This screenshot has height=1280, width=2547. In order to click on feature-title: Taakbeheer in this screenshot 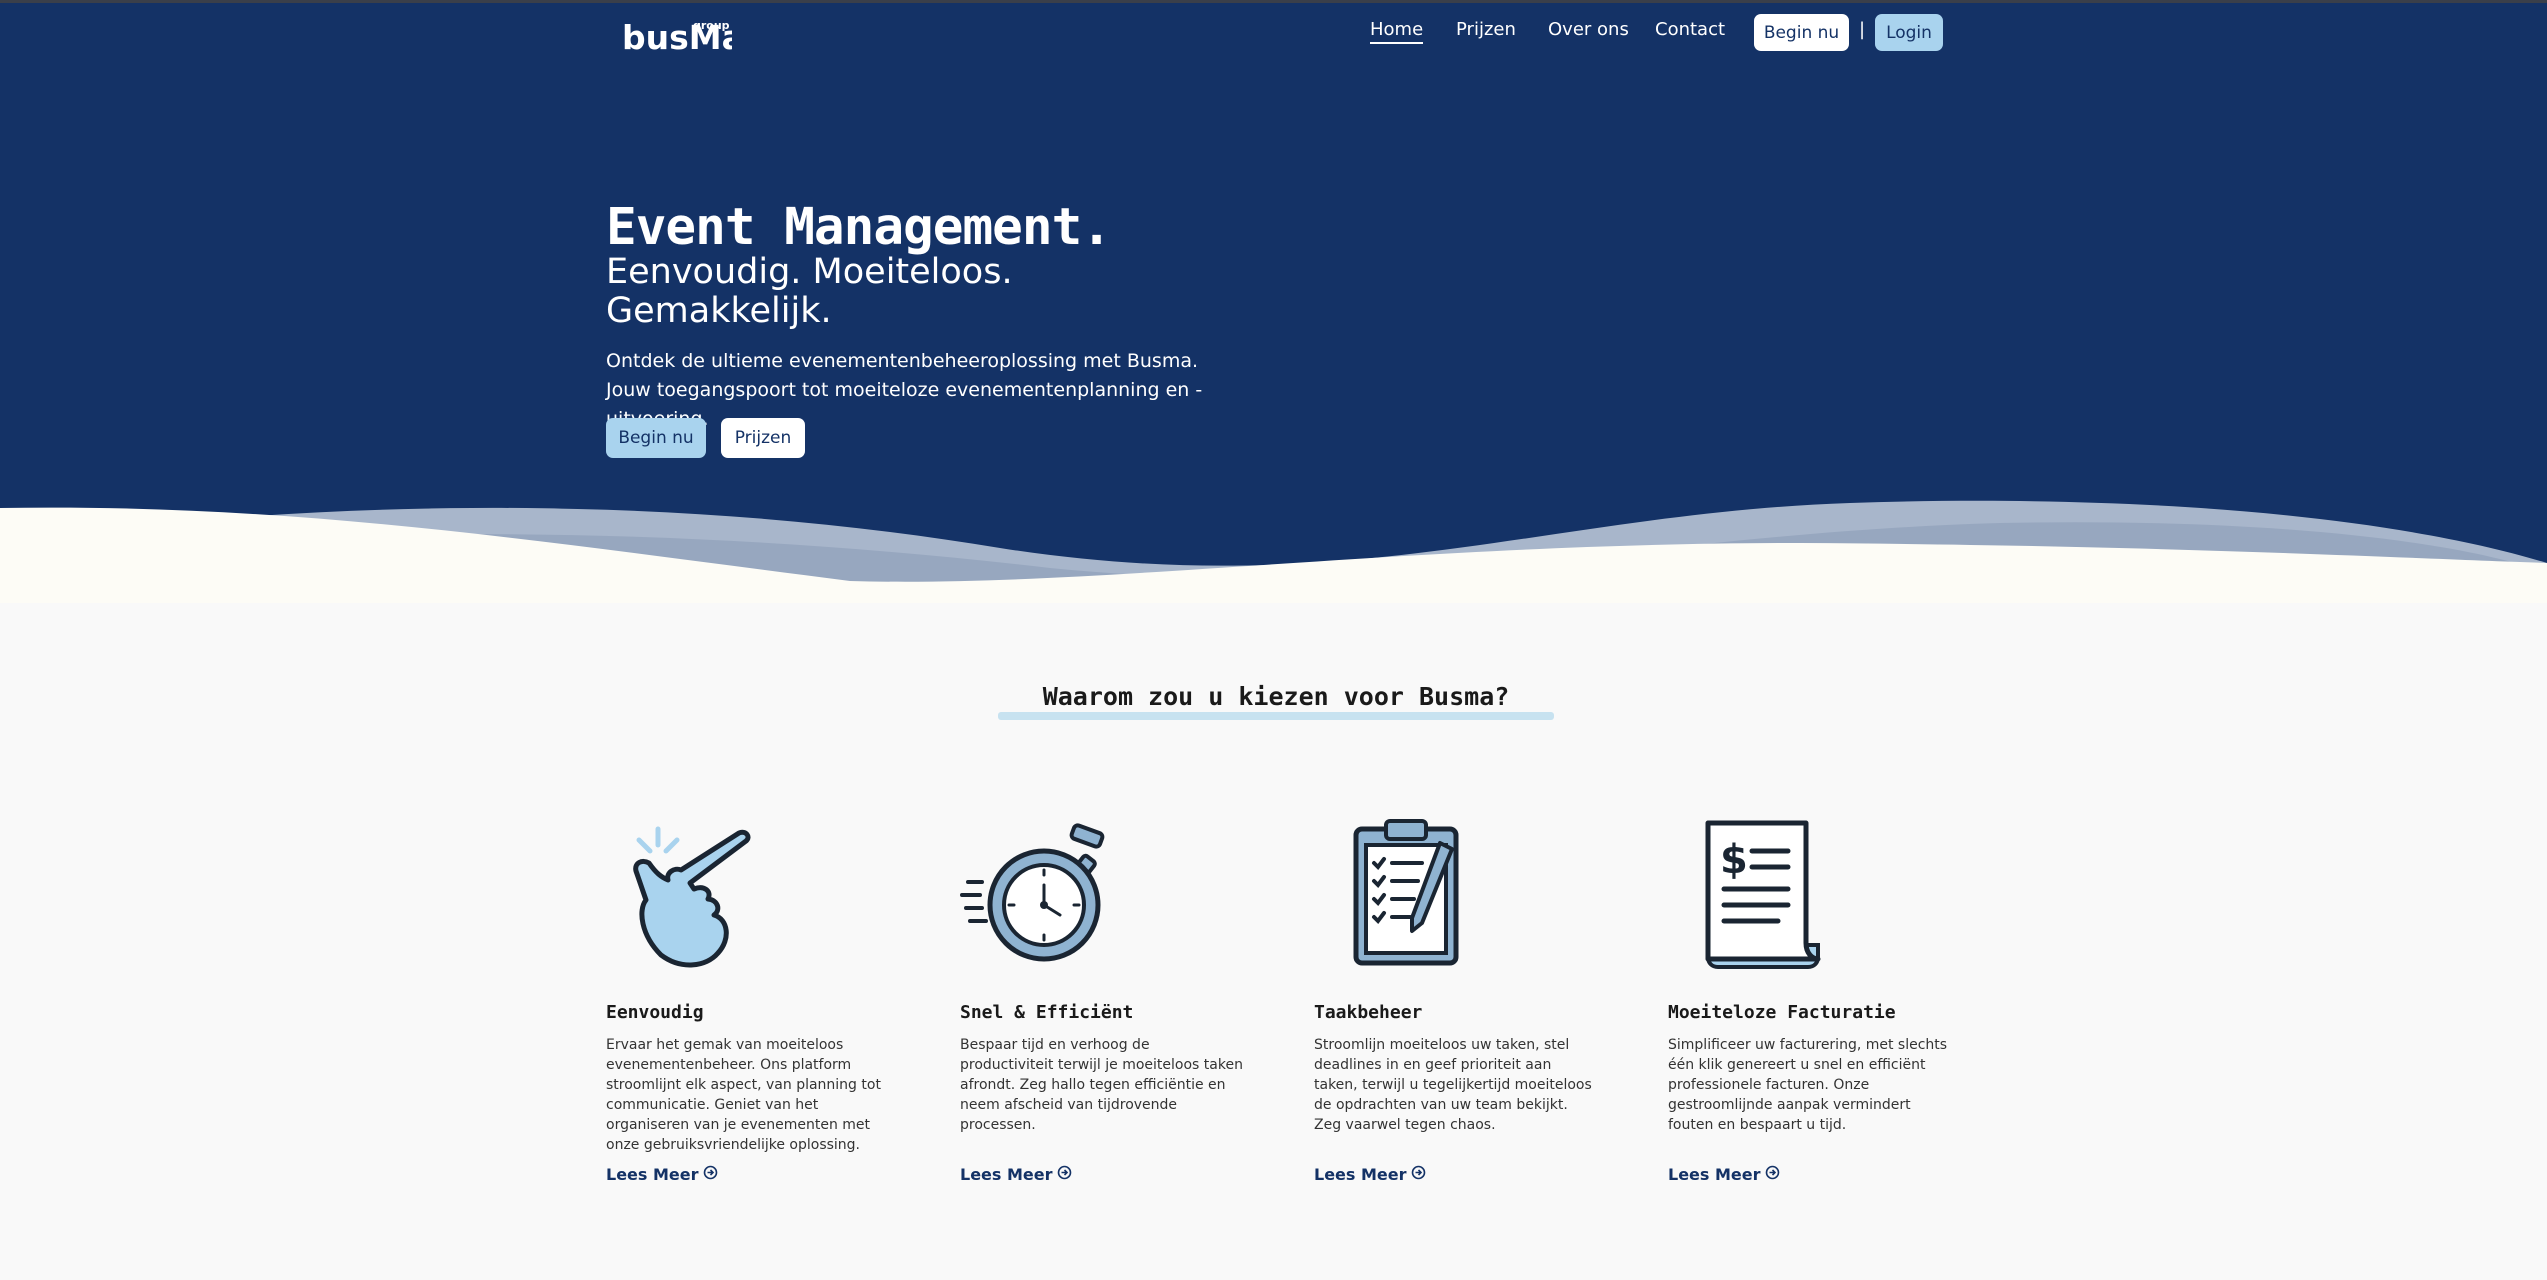, I will do `click(1368, 1012)`.